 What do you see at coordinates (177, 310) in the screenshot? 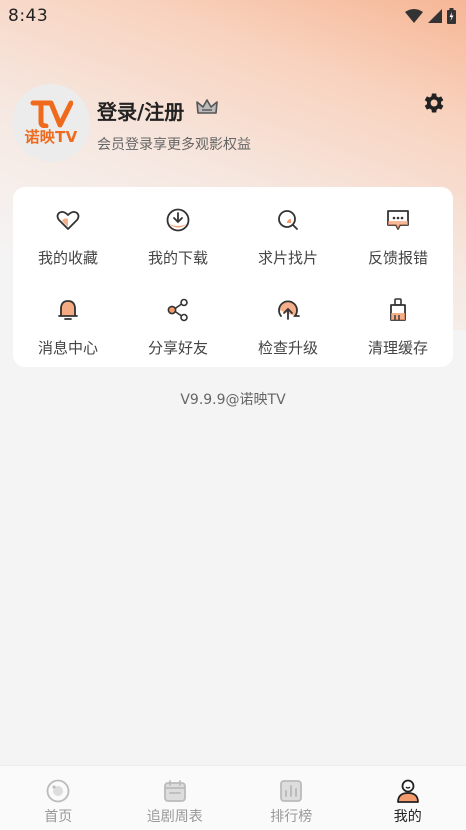
I see `share-icon` at bounding box center [177, 310].